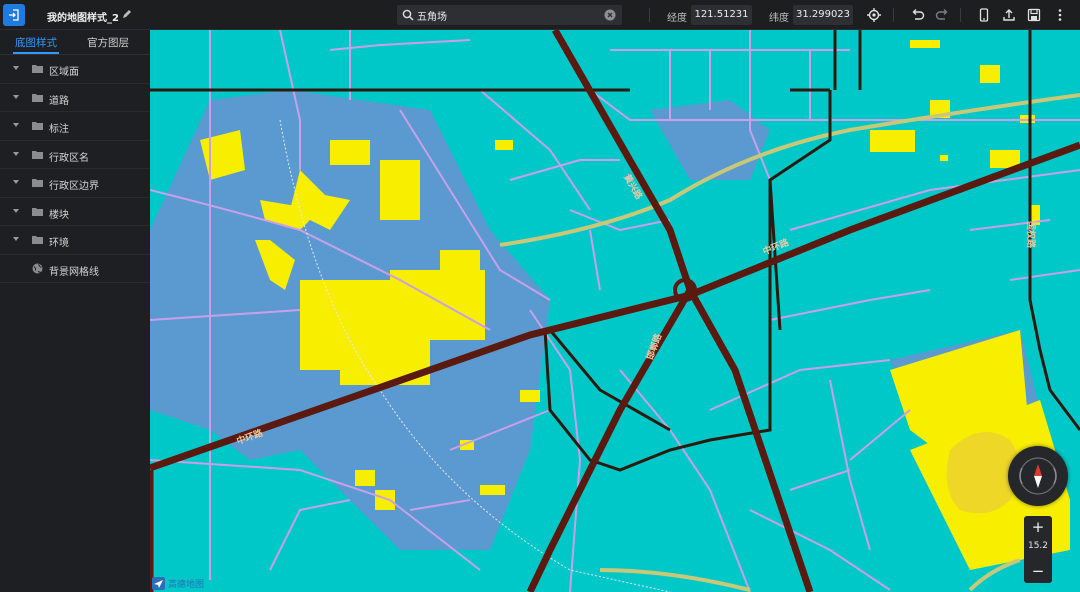 The width and height of the screenshot is (1080, 592). I want to click on layer-item-buildings: 楼块, so click(75, 212).